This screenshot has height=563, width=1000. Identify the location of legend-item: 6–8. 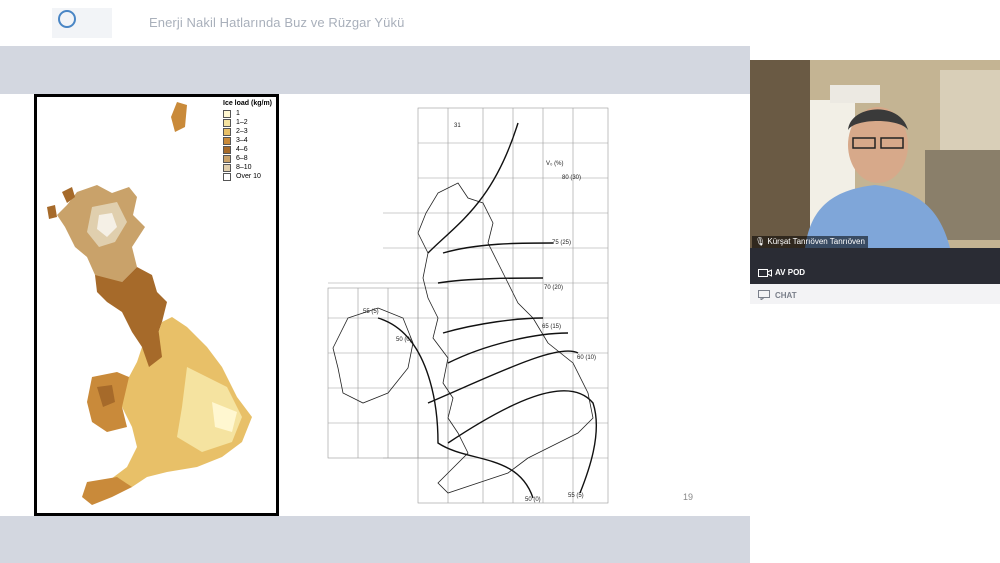
(247, 158).